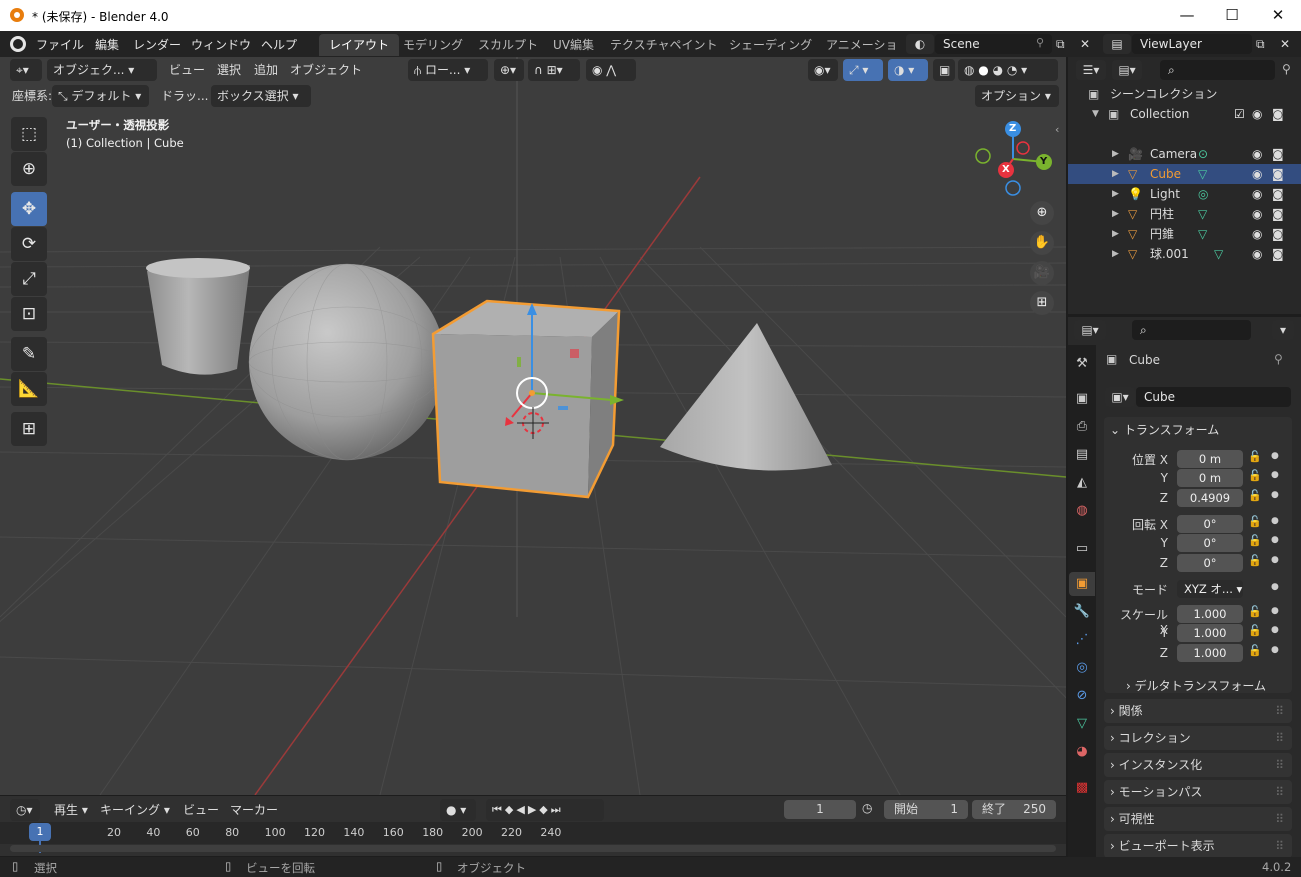 The width and height of the screenshot is (1301, 877). What do you see at coordinates (1014, 809) in the screenshot?
I see `end-frame-field: 終了 250` at bounding box center [1014, 809].